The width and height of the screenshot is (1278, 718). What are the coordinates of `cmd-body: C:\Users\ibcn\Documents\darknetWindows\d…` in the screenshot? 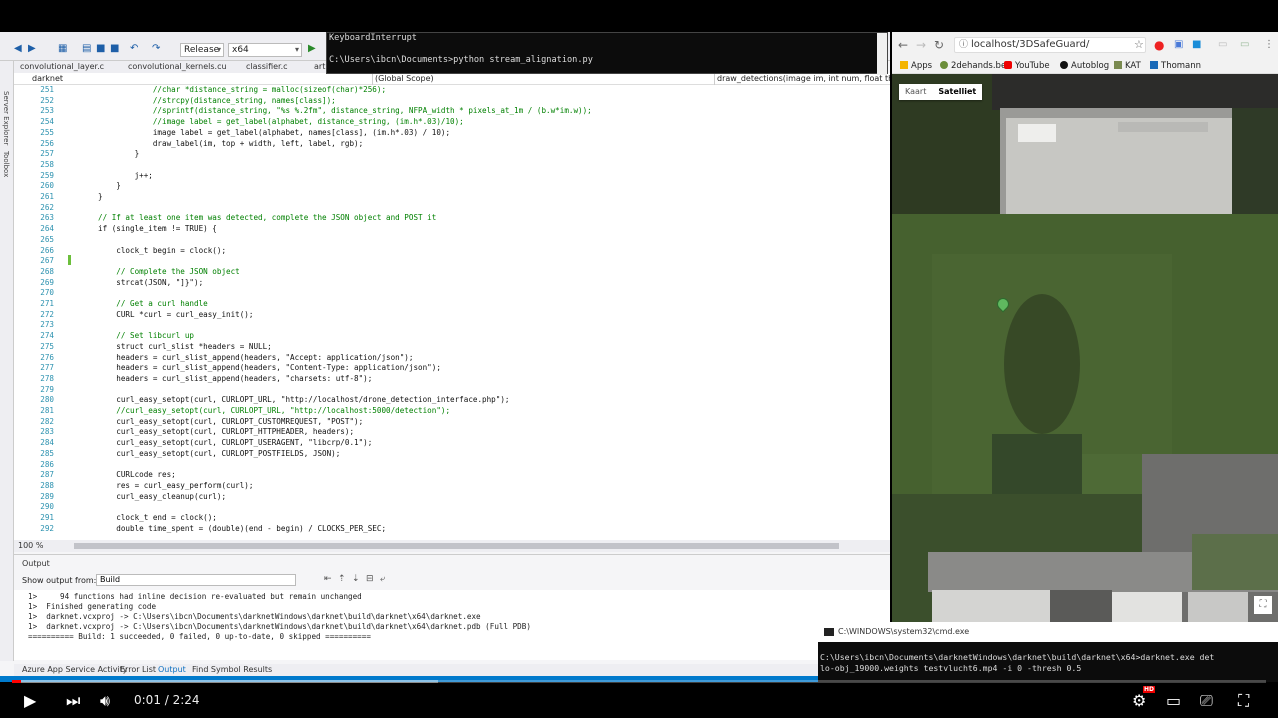 It's located at (1048, 662).